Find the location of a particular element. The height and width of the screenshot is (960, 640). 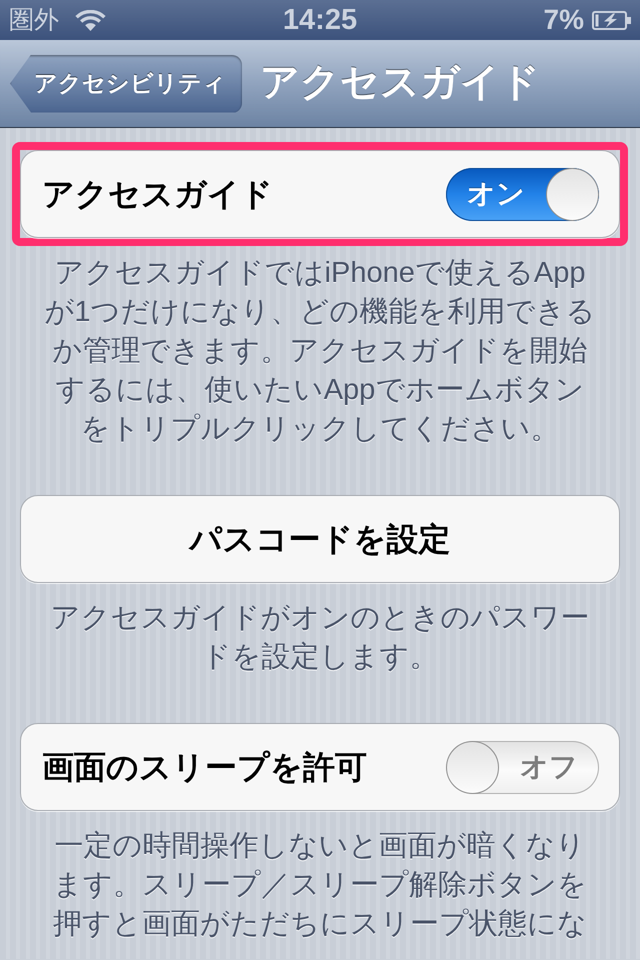

carrier-text: 圏外 is located at coordinates (34, 20).